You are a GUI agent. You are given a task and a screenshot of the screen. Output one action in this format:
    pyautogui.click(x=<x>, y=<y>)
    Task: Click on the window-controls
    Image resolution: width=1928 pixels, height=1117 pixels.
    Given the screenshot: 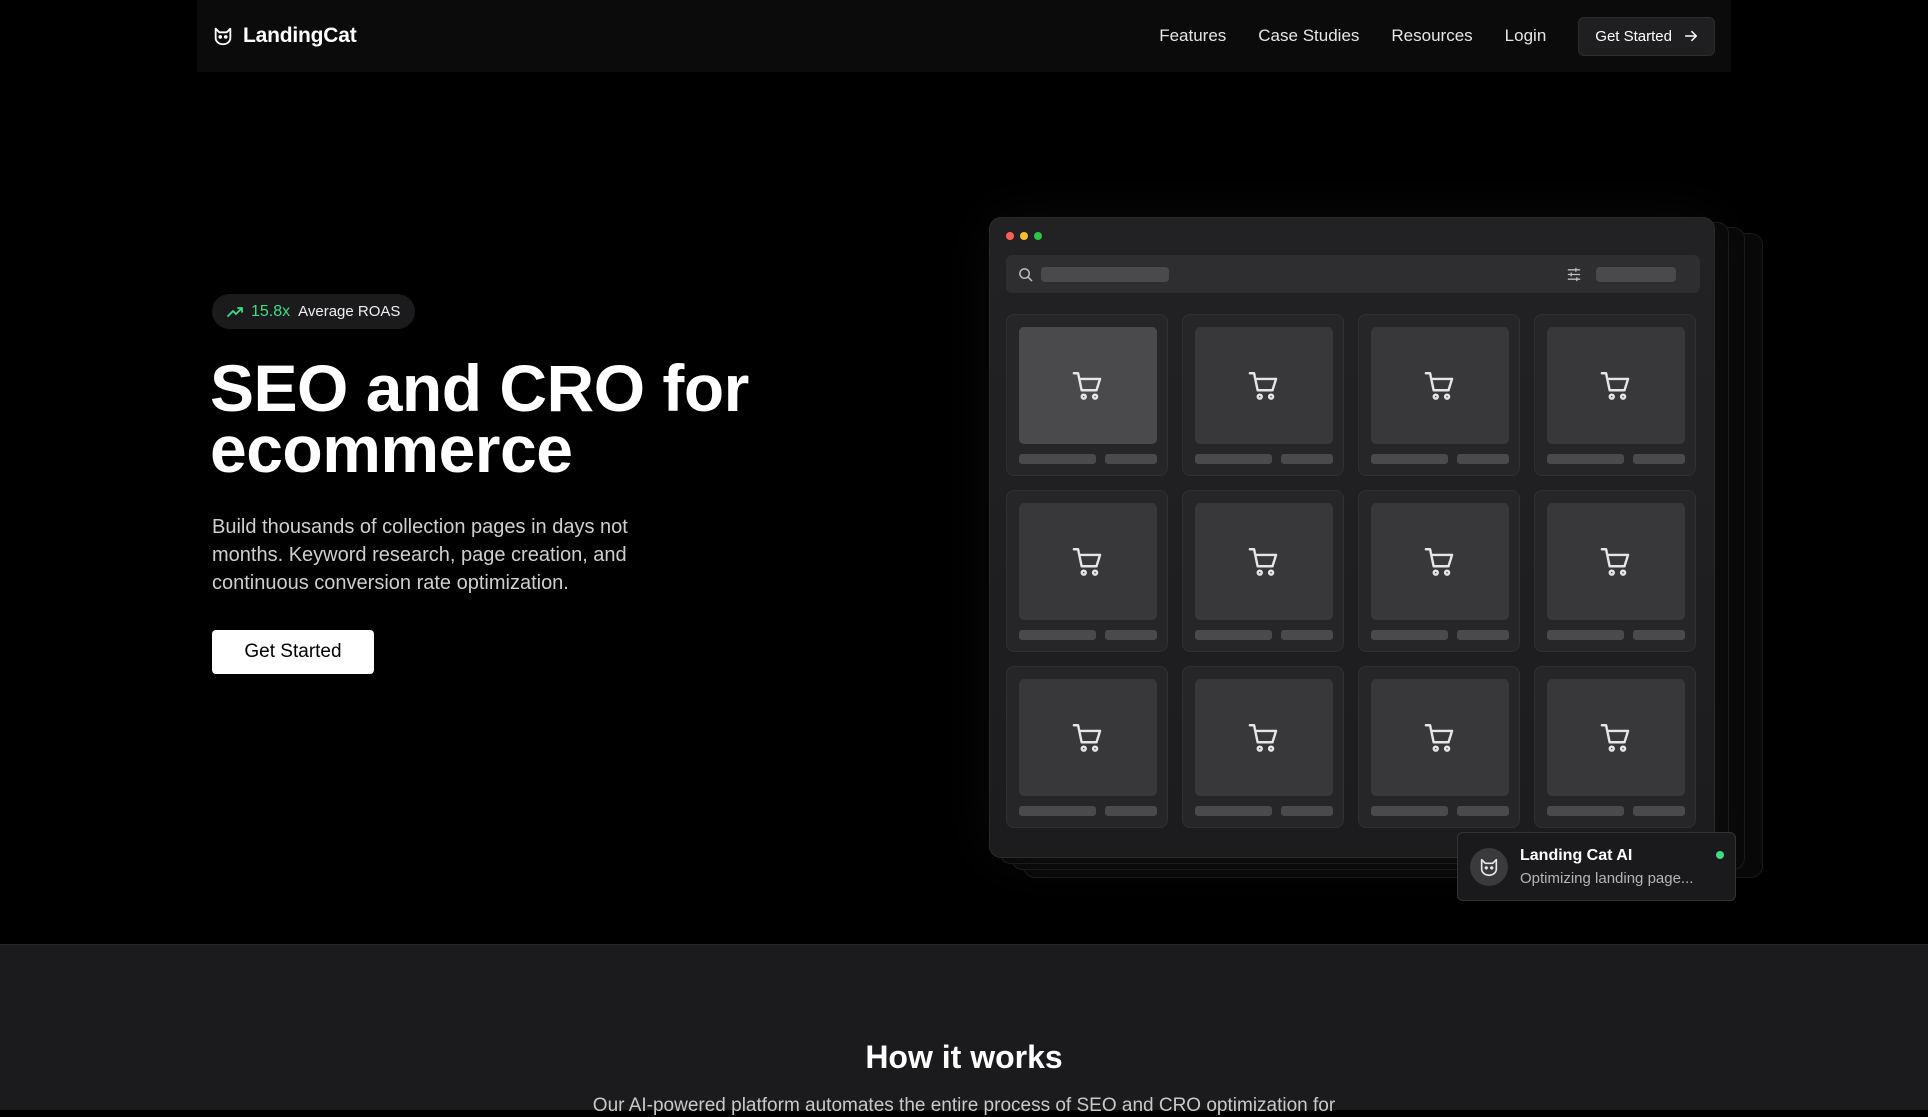 What is the action you would take?
    pyautogui.click(x=1024, y=236)
    